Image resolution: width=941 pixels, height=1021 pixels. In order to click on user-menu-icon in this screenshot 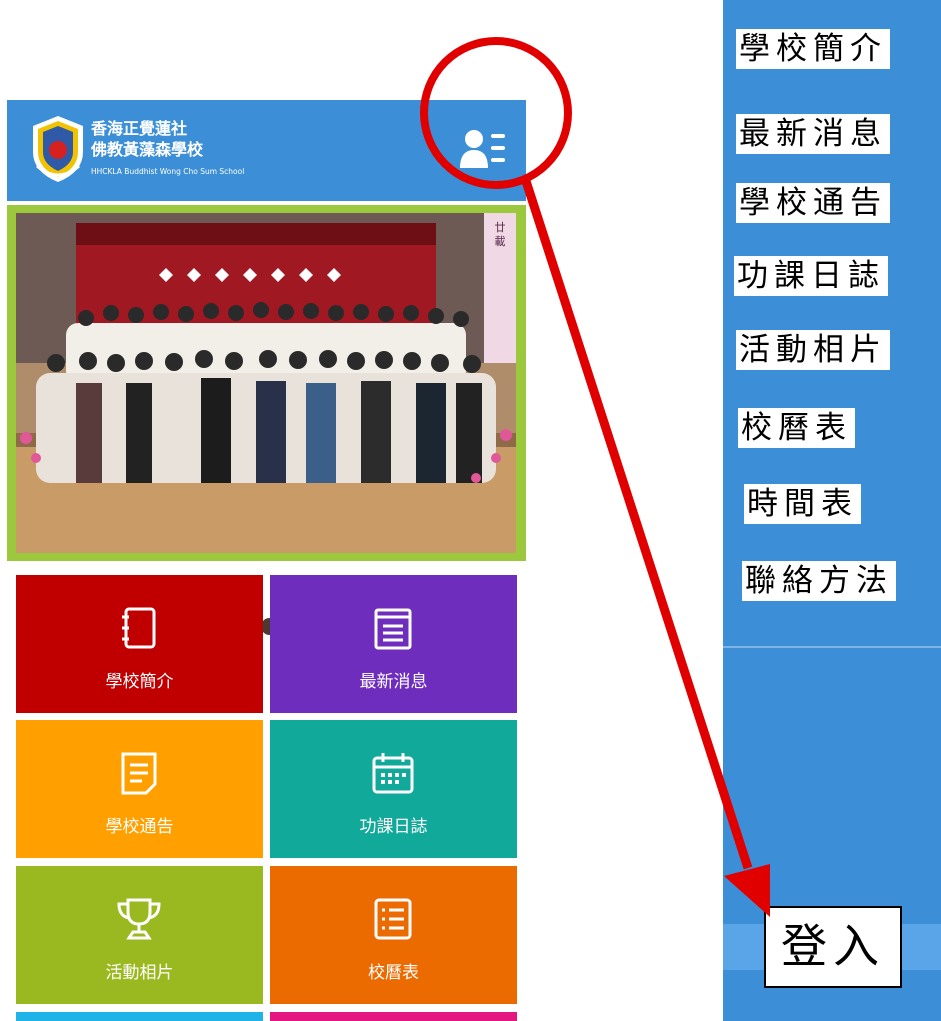, I will do `click(482, 149)`.